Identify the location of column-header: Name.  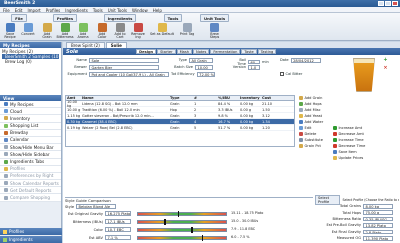
(126, 98).